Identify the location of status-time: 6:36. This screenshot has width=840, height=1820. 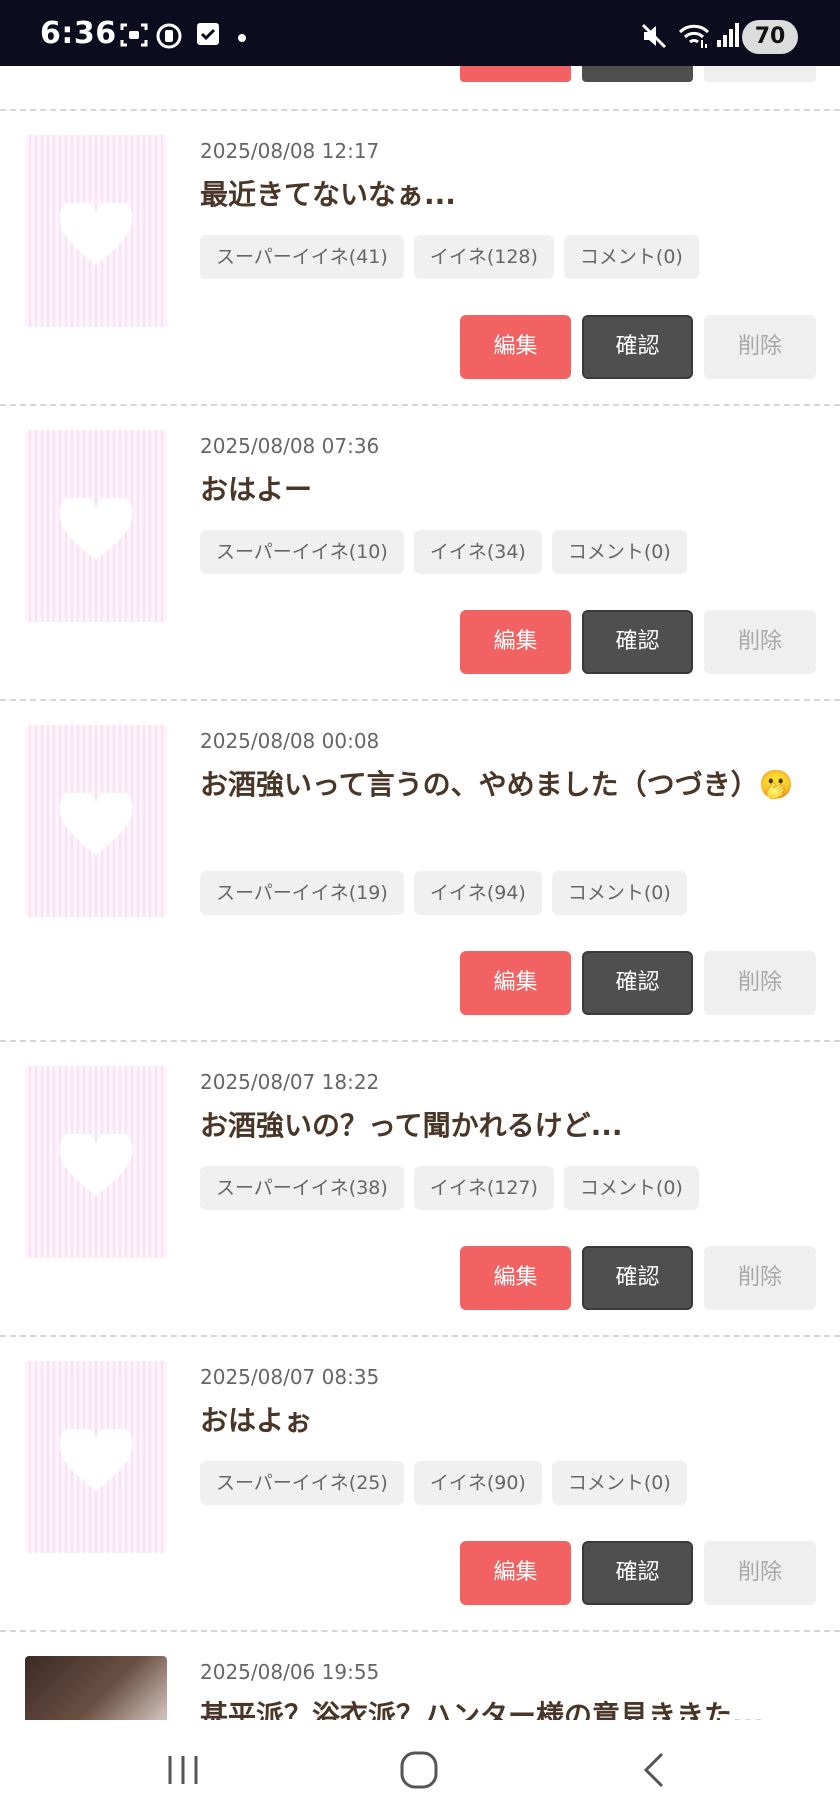
(78, 33).